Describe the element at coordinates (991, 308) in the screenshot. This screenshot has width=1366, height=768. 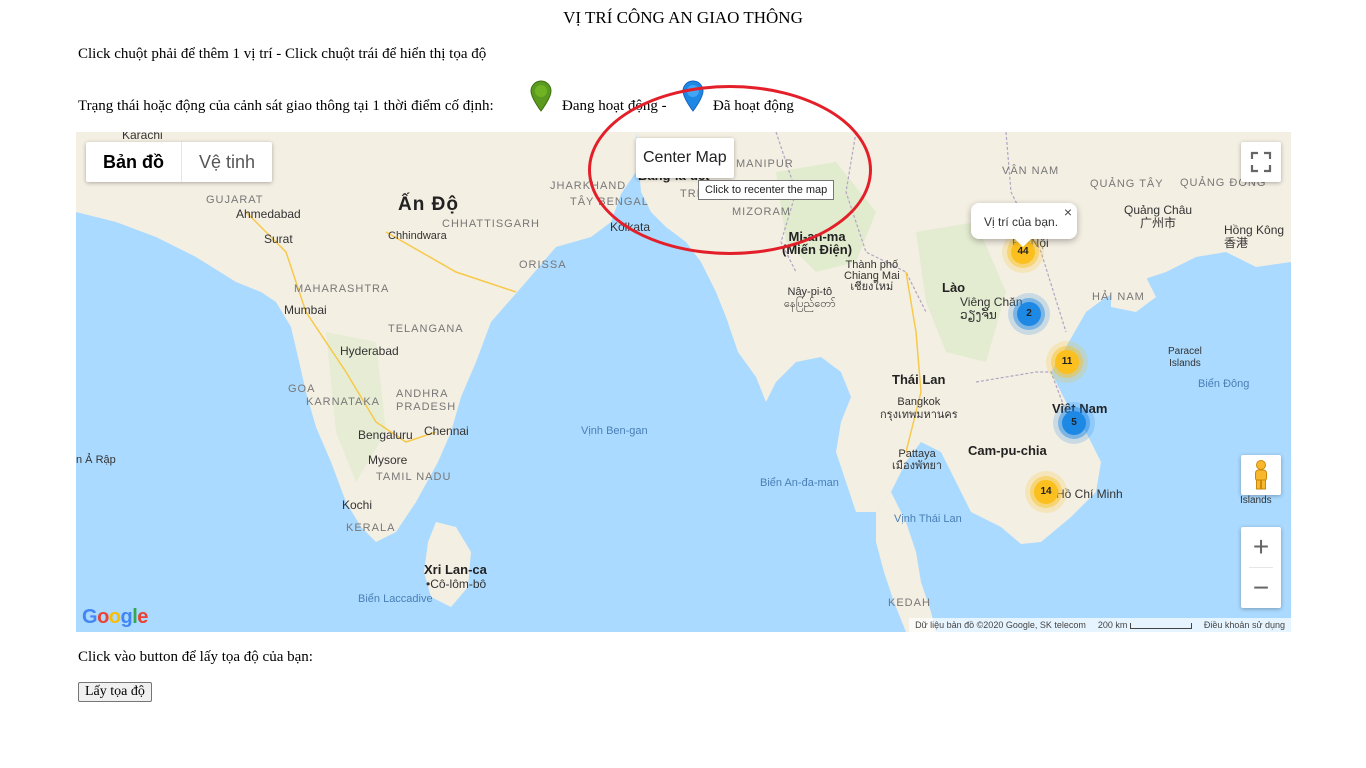
I see `map-label-vientiane: Viêng Chăn ວຽງຈັນ` at that location.